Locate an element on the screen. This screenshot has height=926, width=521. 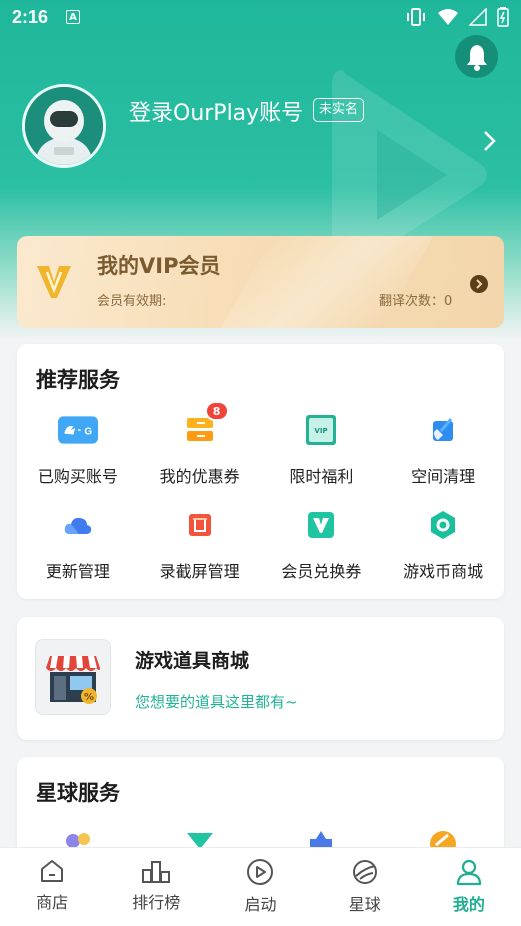
vip-logo-icon is located at coordinates (54, 282).